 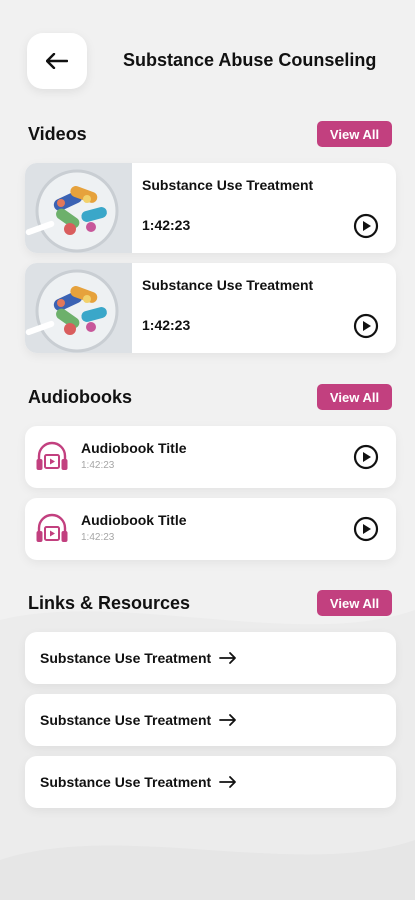 What do you see at coordinates (250, 60) in the screenshot?
I see `page-title: Substance Abuse Counseling` at bounding box center [250, 60].